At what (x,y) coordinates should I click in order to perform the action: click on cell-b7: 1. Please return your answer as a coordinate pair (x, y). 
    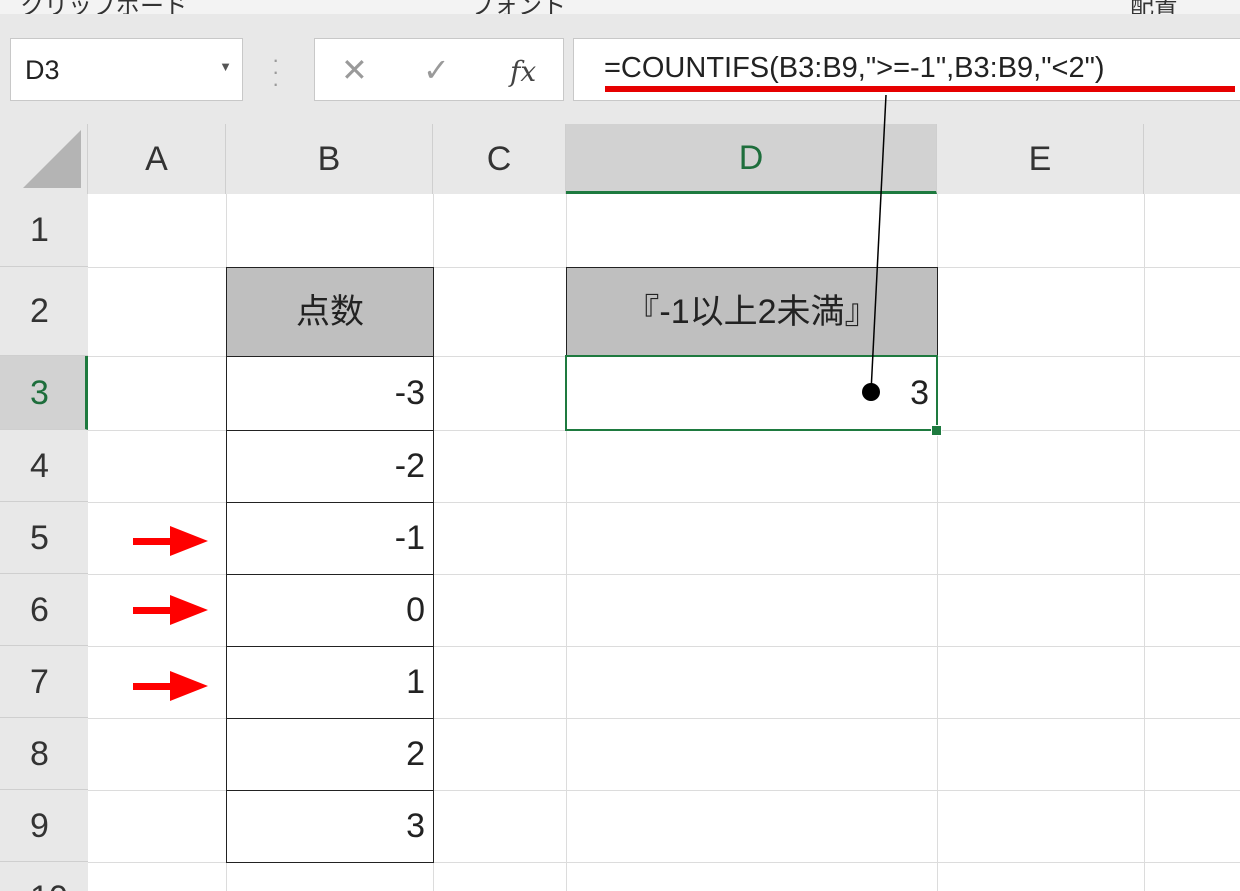
    Looking at the image, I should click on (330, 682).